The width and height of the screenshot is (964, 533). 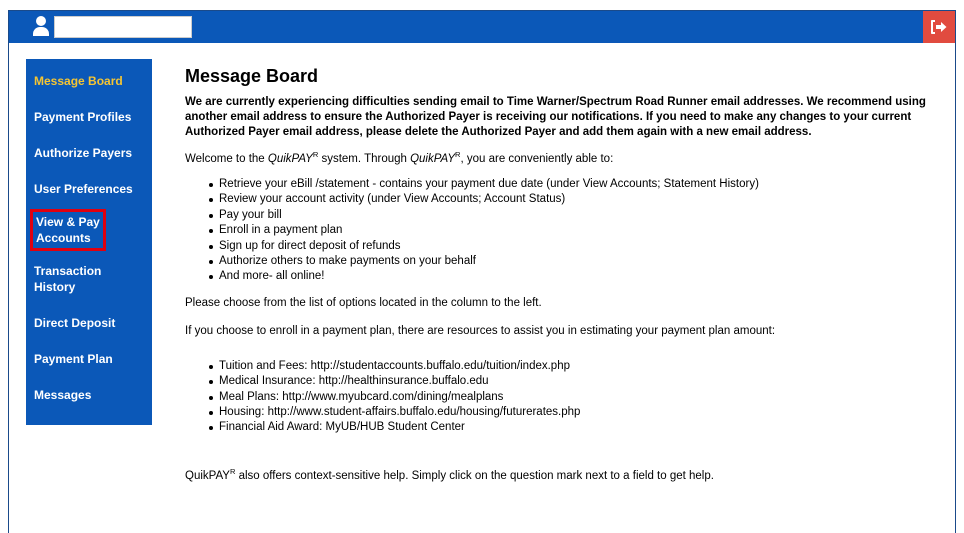 I want to click on sign-out-icon, so click(x=939, y=27).